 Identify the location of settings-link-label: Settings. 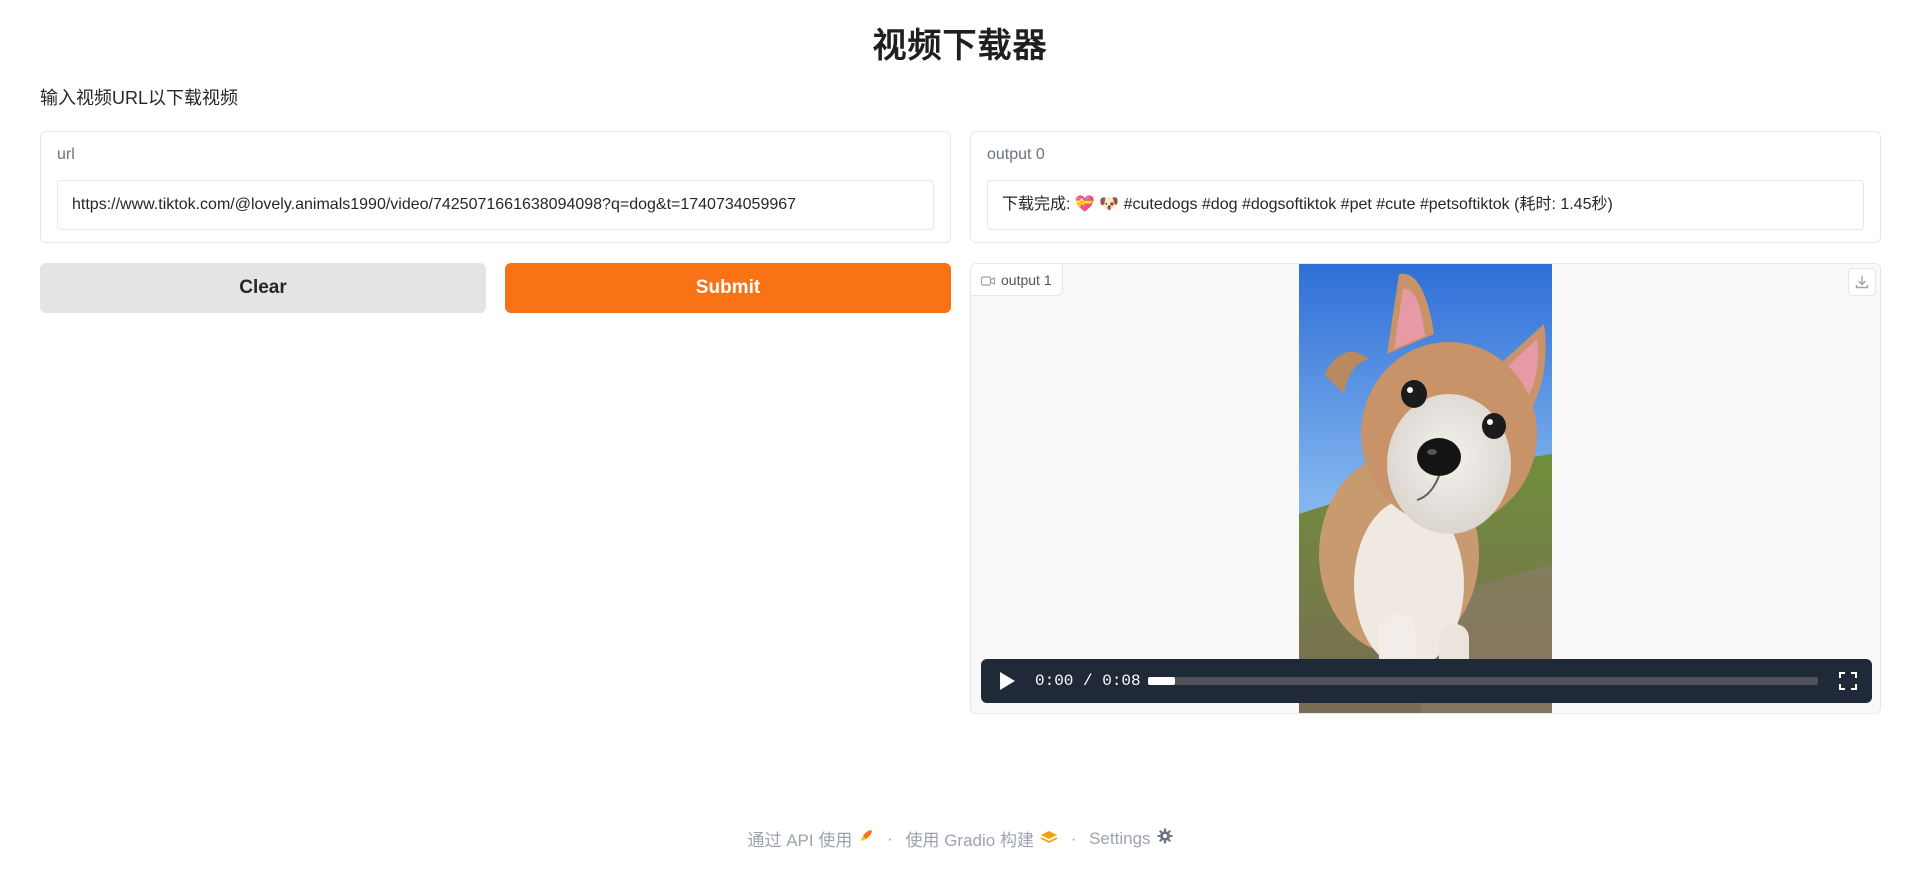
(1120, 838).